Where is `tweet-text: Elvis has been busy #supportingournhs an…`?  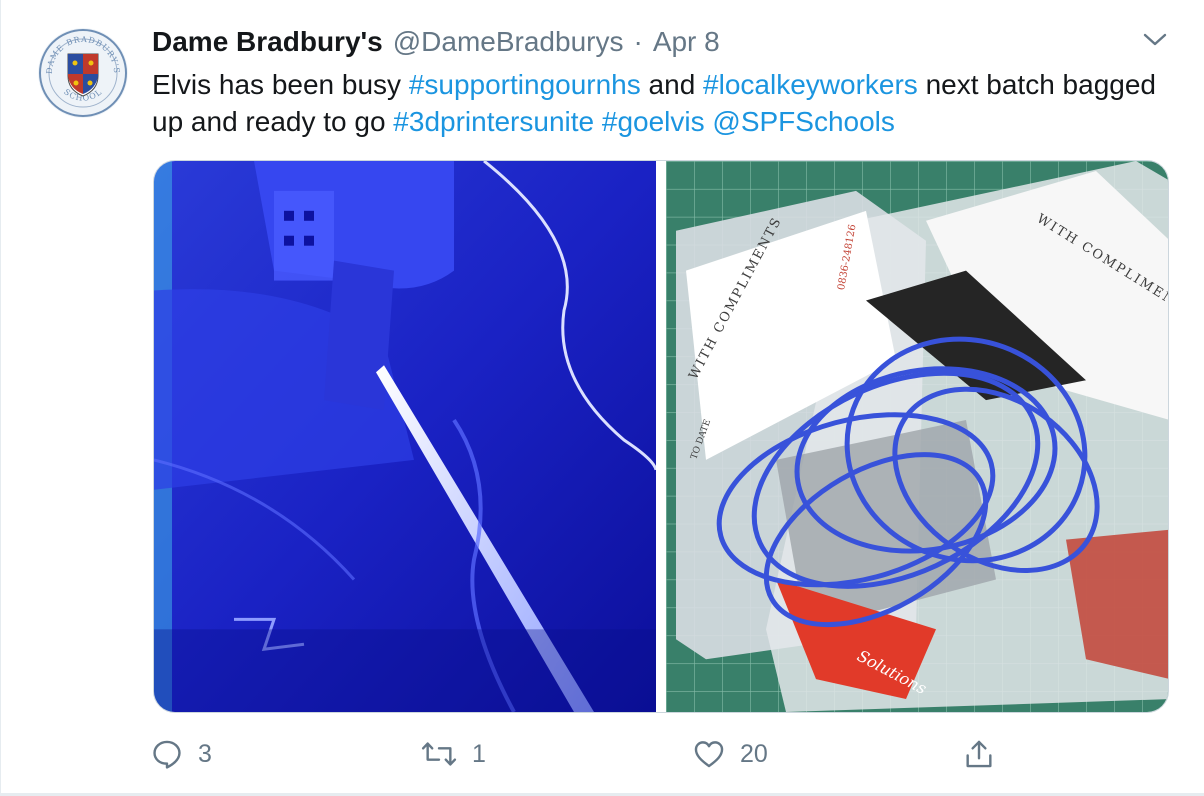 tweet-text: Elvis has been busy #supportingournhs an… is located at coordinates (657, 103).